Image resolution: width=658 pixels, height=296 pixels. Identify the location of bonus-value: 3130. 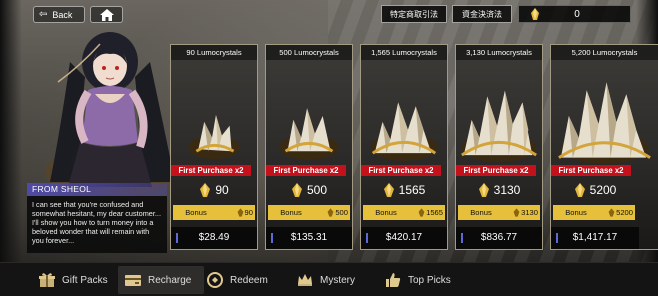
(522, 212).